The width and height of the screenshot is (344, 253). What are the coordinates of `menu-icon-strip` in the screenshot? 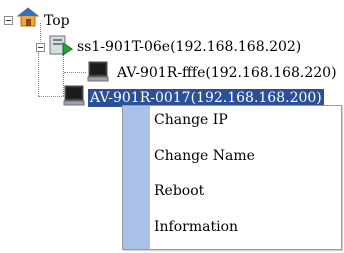 It's located at (136, 177).